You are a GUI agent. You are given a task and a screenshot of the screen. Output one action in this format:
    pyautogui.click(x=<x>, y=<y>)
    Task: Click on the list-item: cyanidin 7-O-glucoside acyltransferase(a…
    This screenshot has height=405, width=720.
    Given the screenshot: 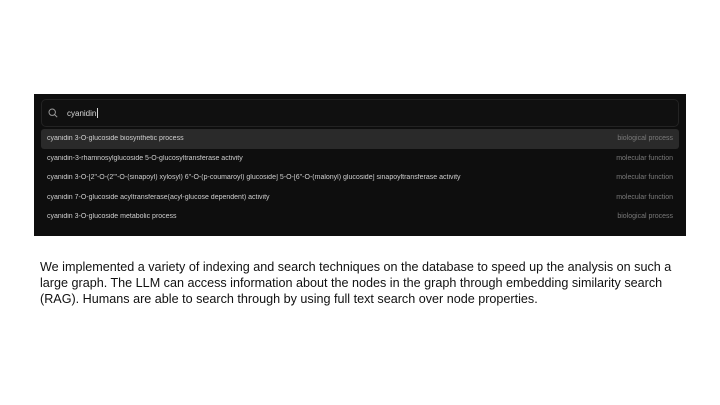 What is the action you would take?
    pyautogui.click(x=360, y=198)
    